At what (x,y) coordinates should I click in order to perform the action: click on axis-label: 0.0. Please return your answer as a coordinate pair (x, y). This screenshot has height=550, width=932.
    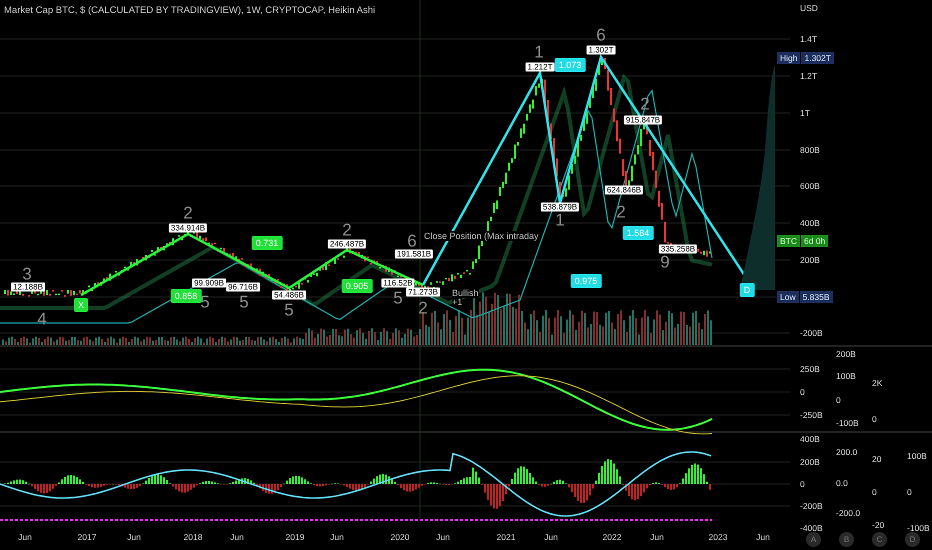
    Looking at the image, I should click on (842, 483).